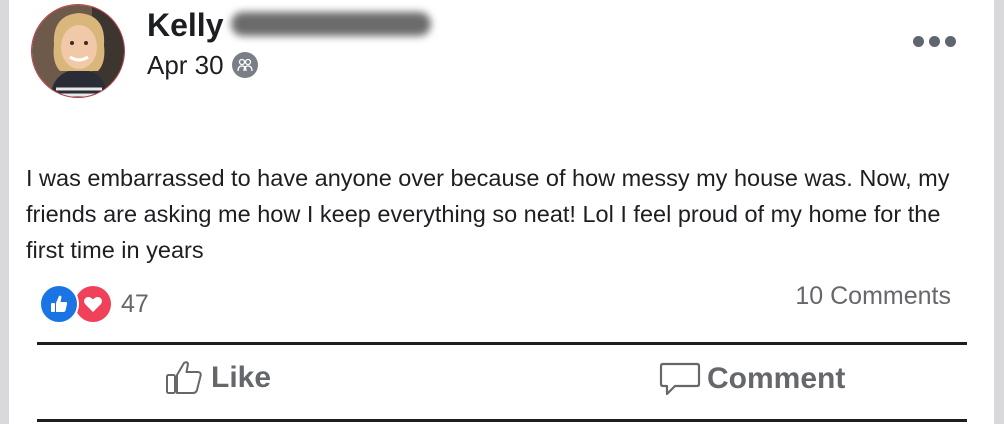  I want to click on speech-bubble-icon, so click(680, 379).